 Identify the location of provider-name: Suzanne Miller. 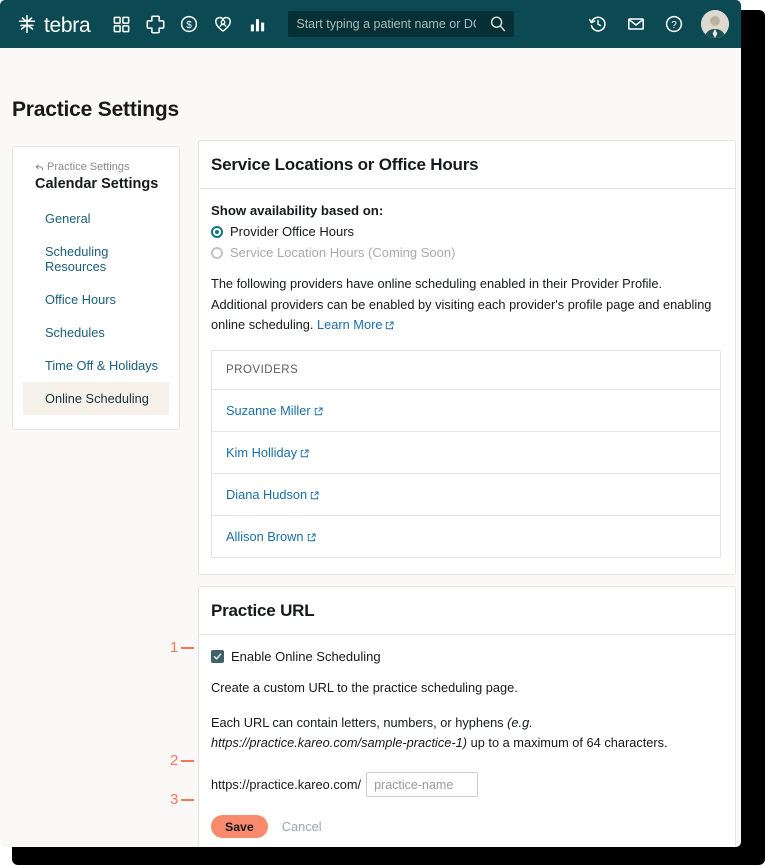
(268, 411).